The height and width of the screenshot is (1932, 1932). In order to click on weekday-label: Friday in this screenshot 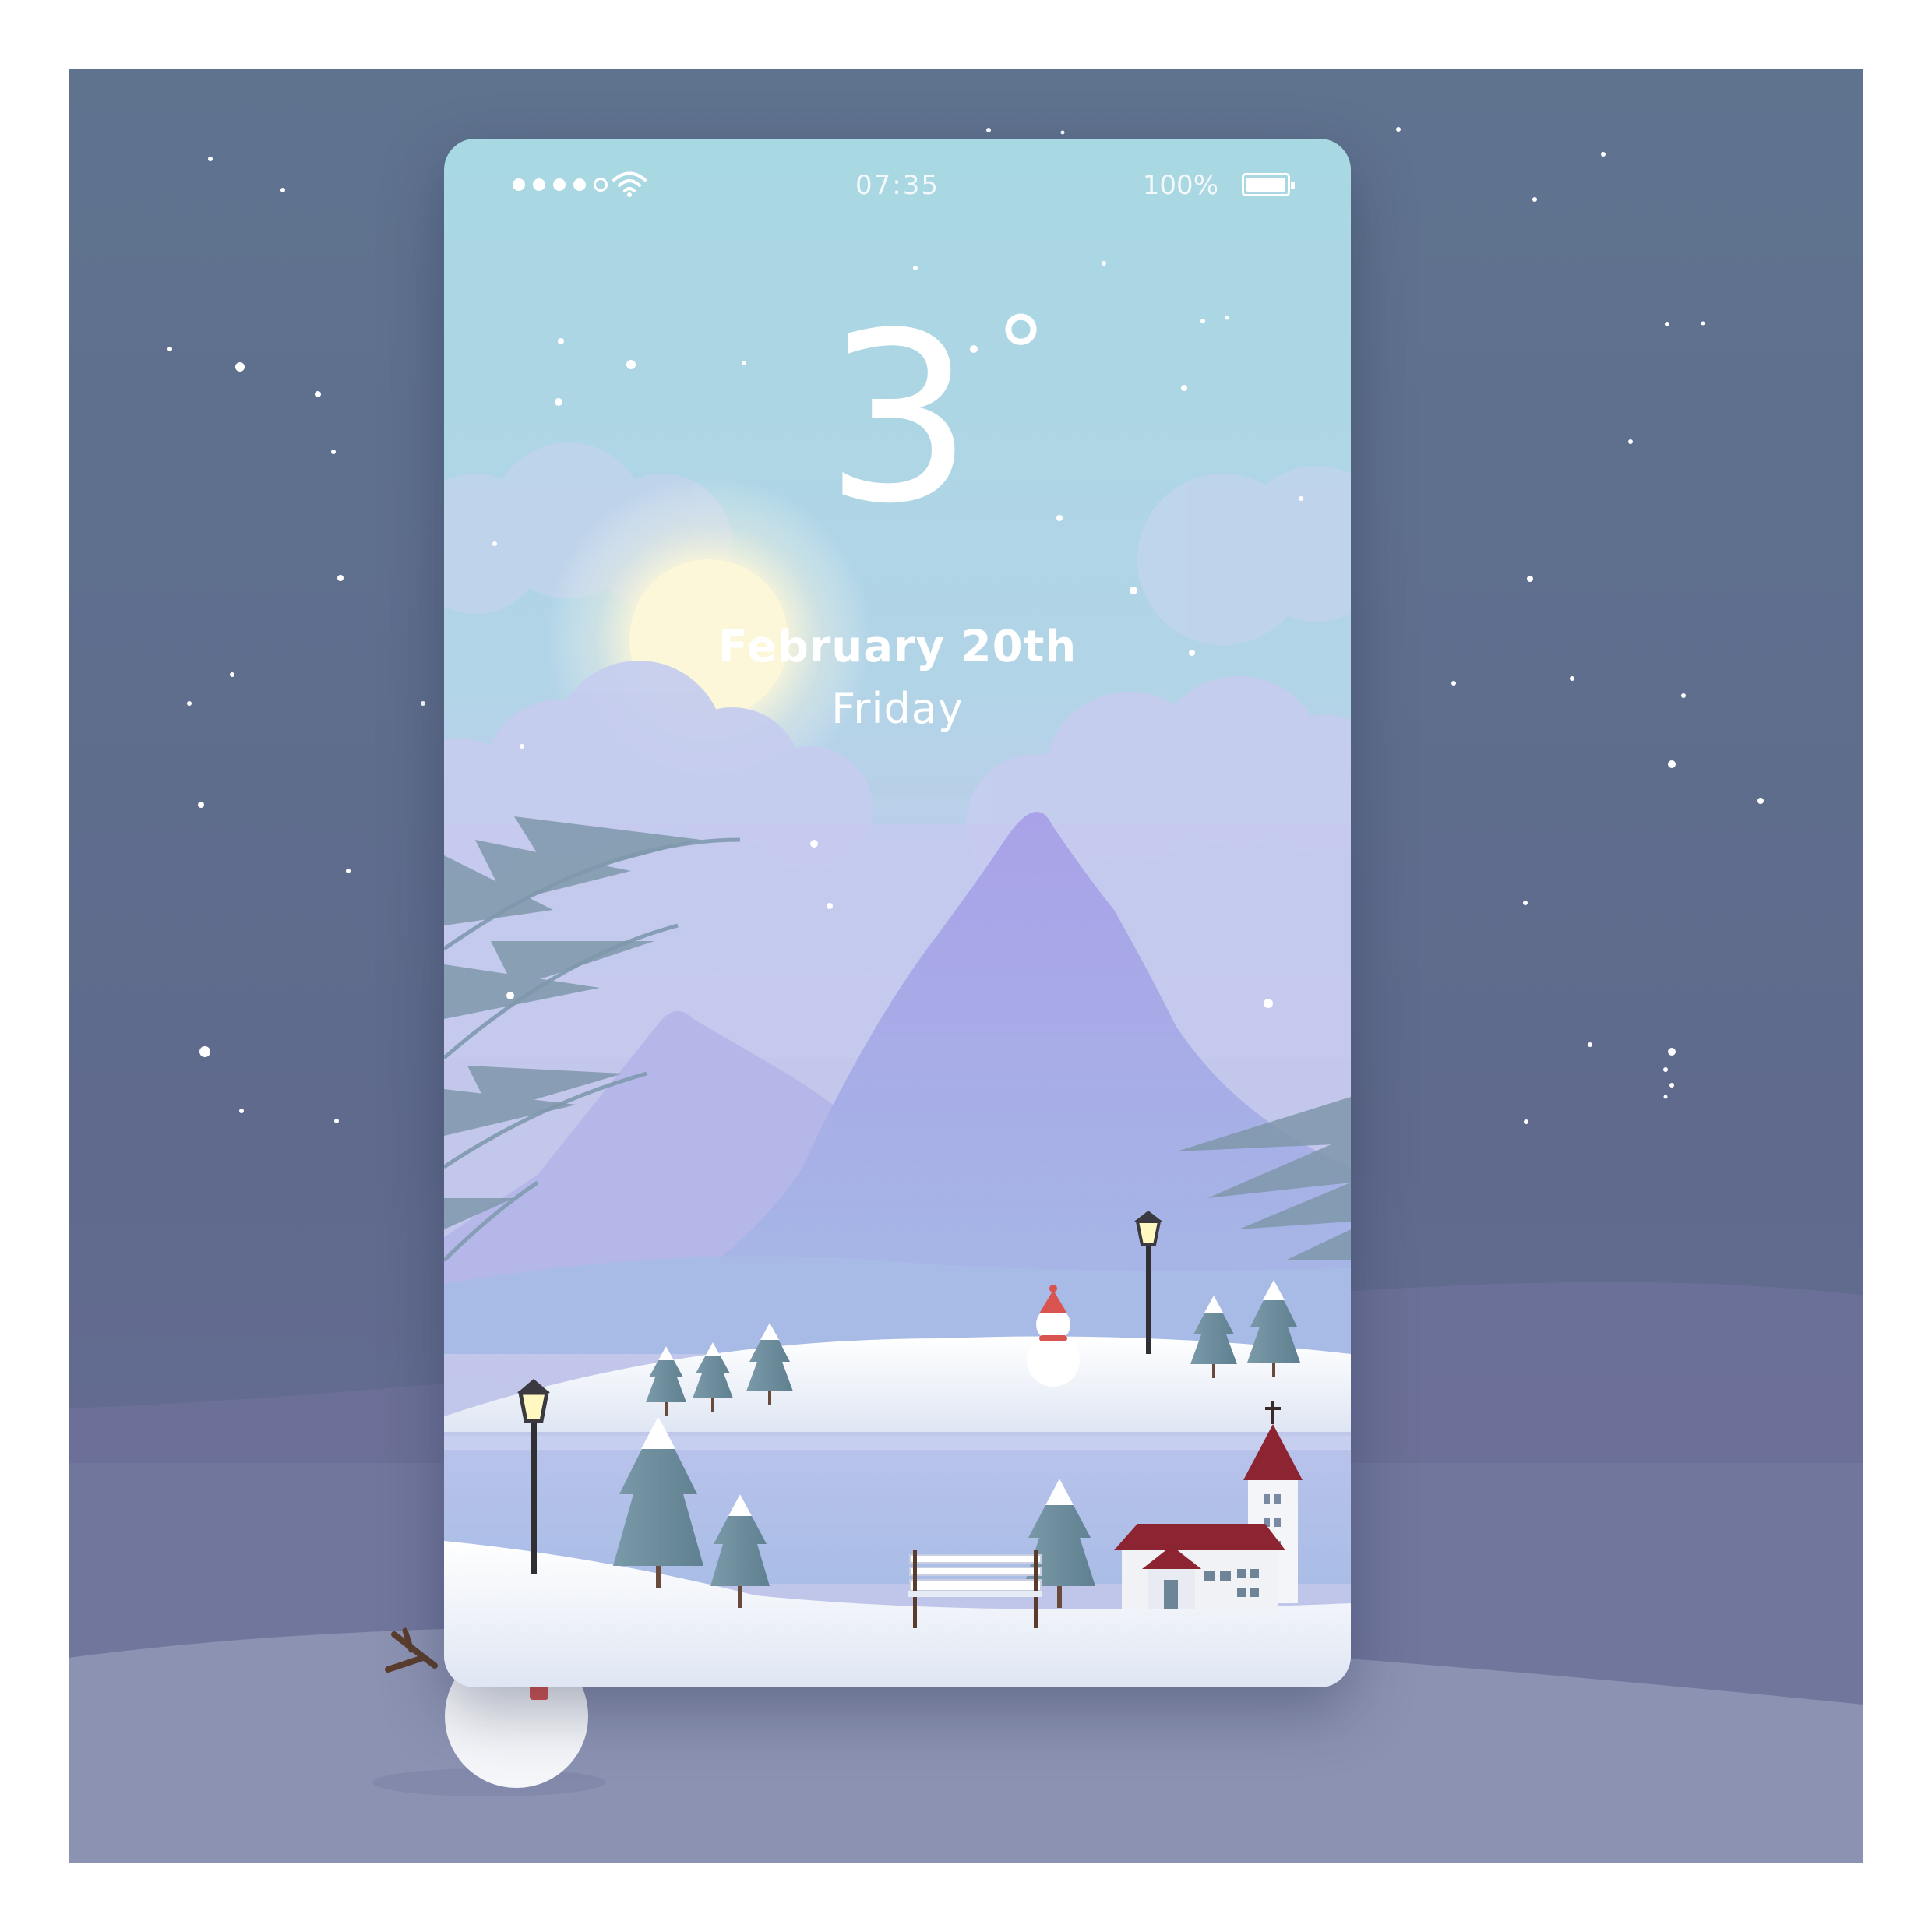, I will do `click(898, 709)`.